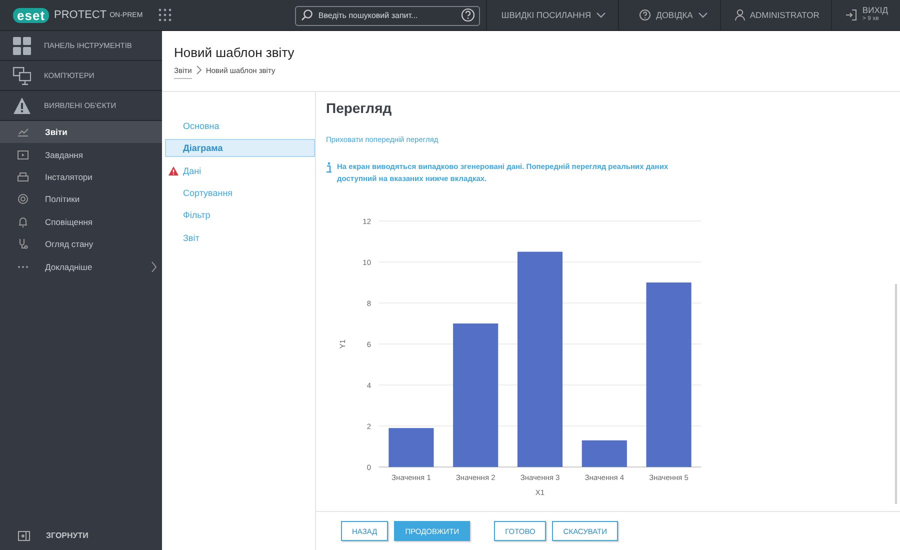 The width and height of the screenshot is (900, 550). Describe the element at coordinates (81, 132) in the screenshot. I see `sidebar-item: Звіти` at that location.